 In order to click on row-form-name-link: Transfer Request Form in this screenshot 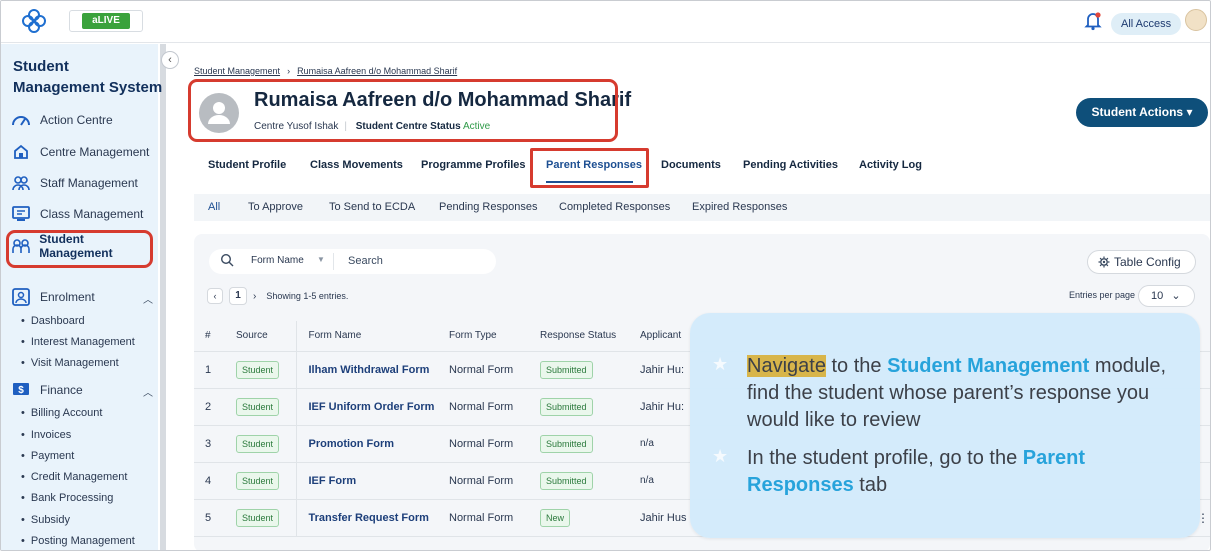, I will do `click(371, 518)`.